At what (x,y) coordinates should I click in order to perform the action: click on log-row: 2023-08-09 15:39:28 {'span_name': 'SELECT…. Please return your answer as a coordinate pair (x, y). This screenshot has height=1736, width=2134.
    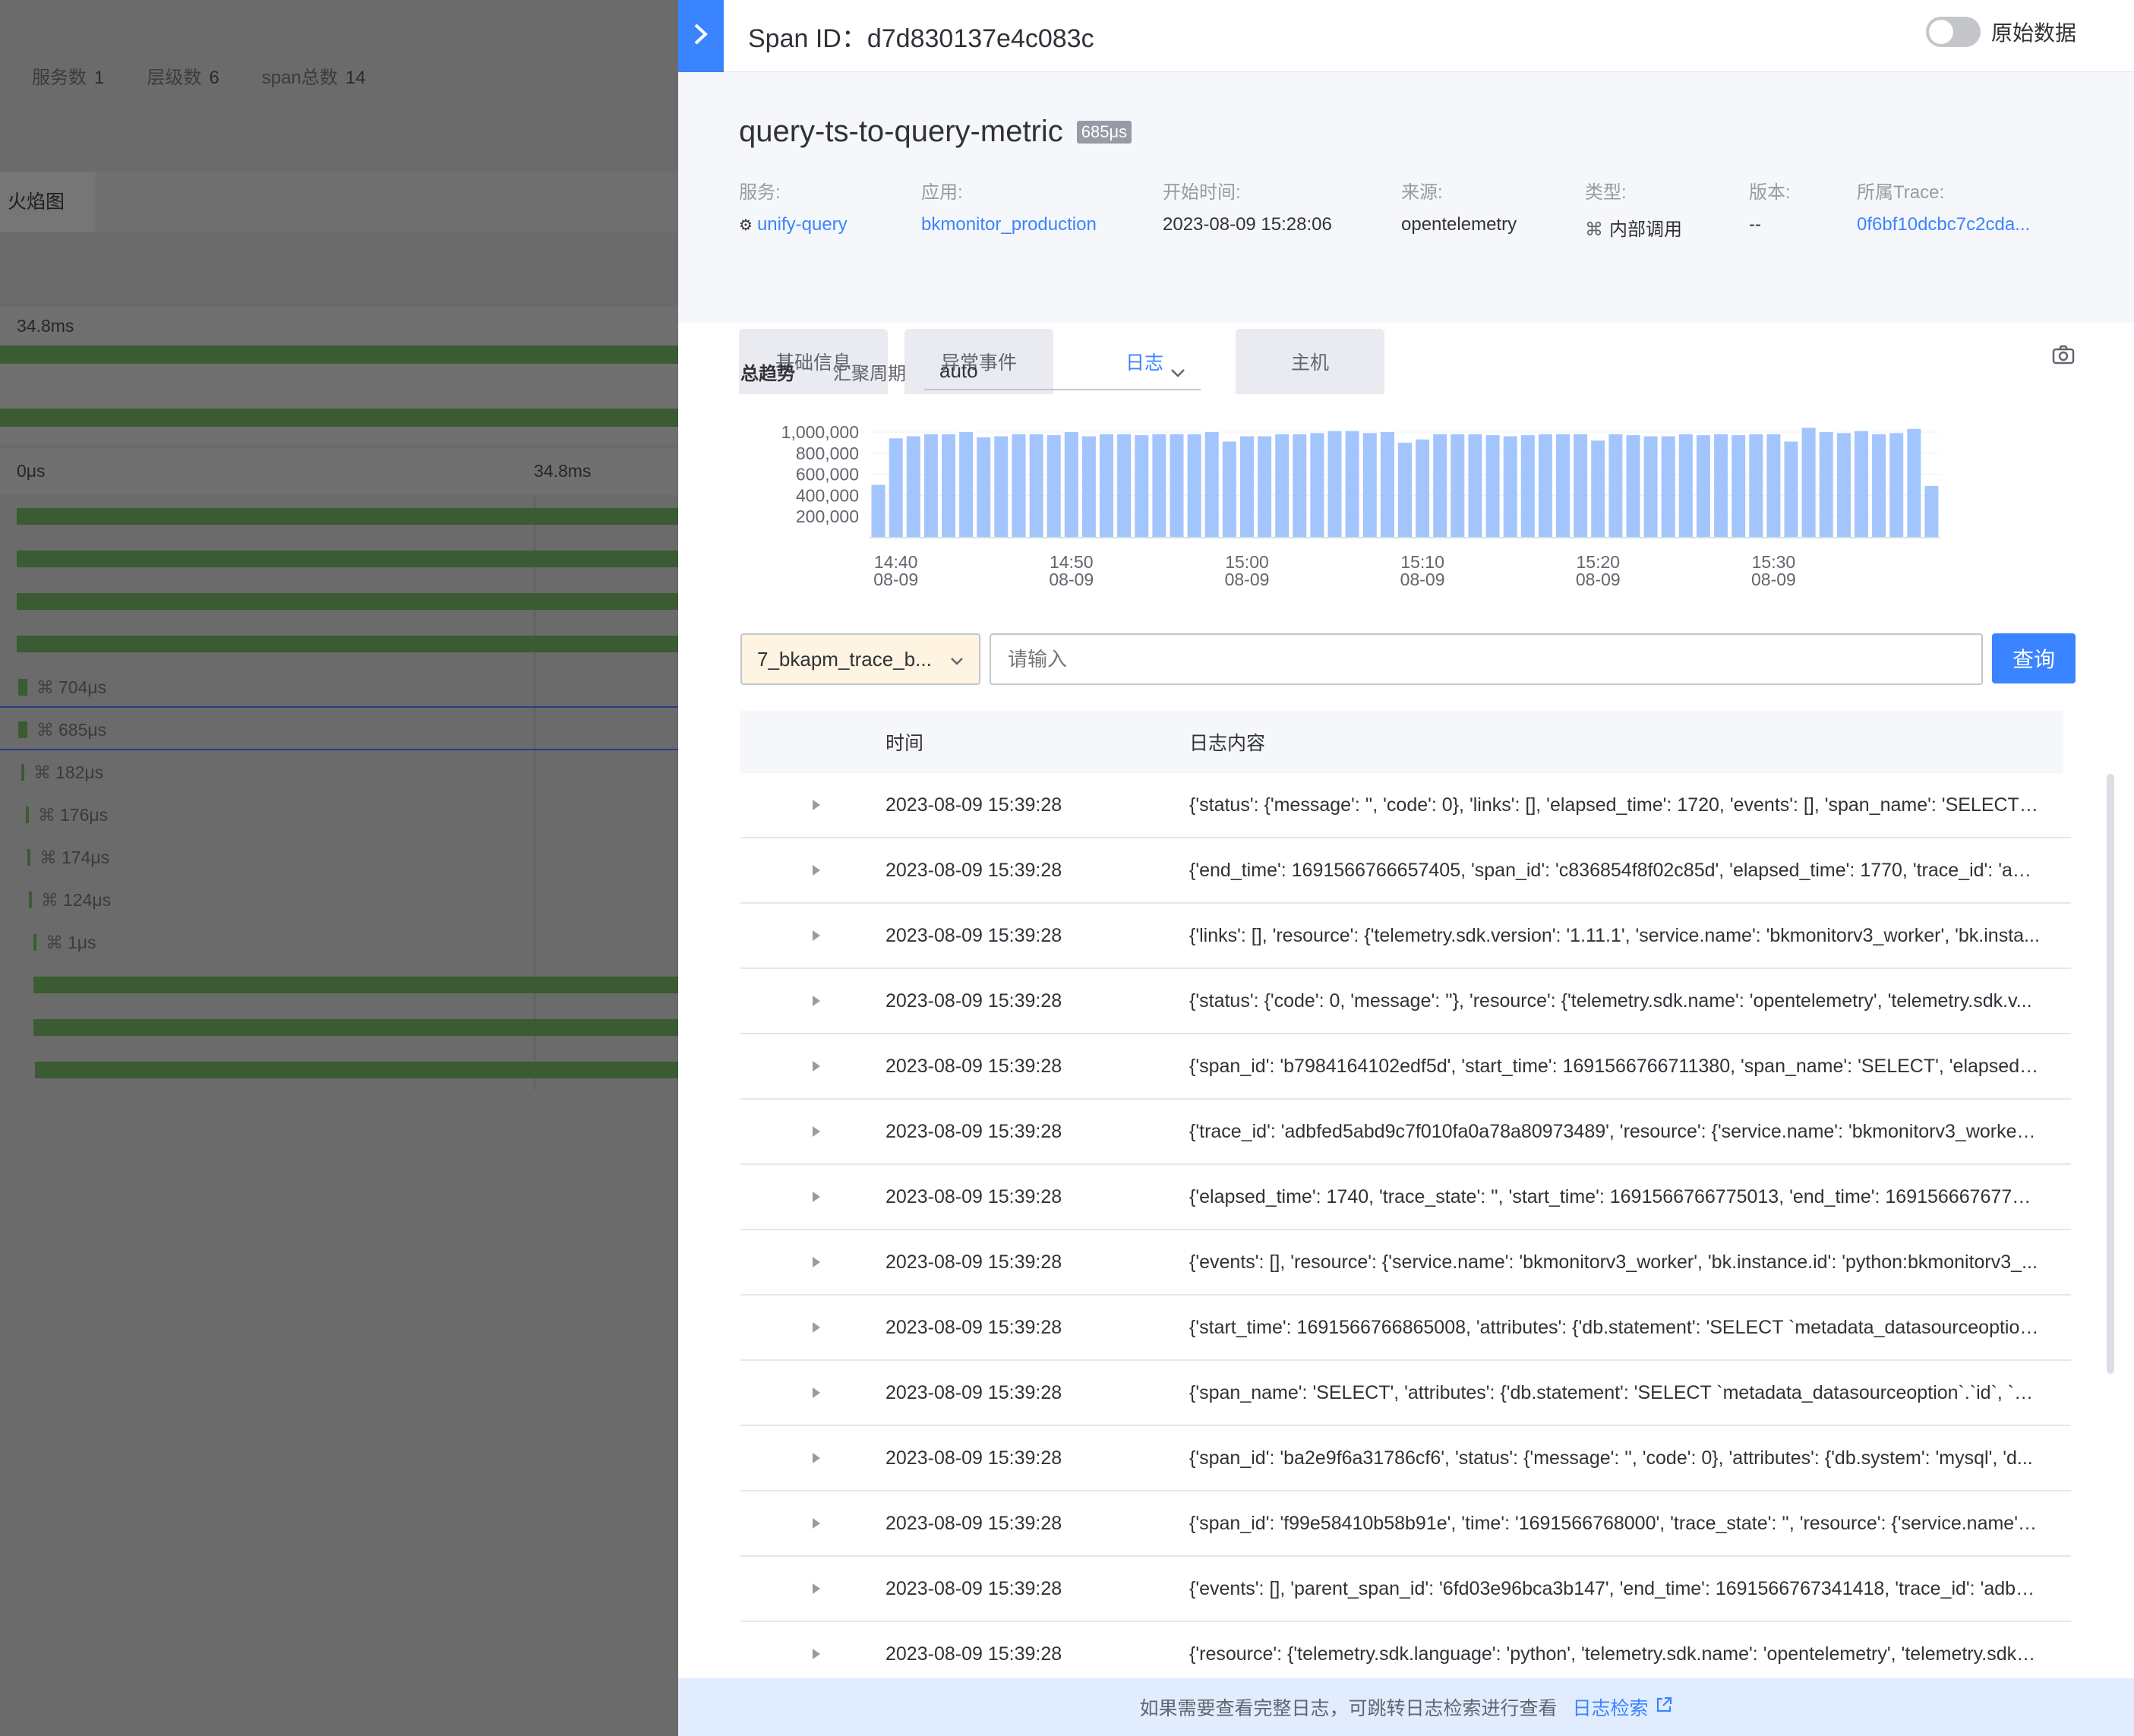
    Looking at the image, I should click on (1405, 1393).